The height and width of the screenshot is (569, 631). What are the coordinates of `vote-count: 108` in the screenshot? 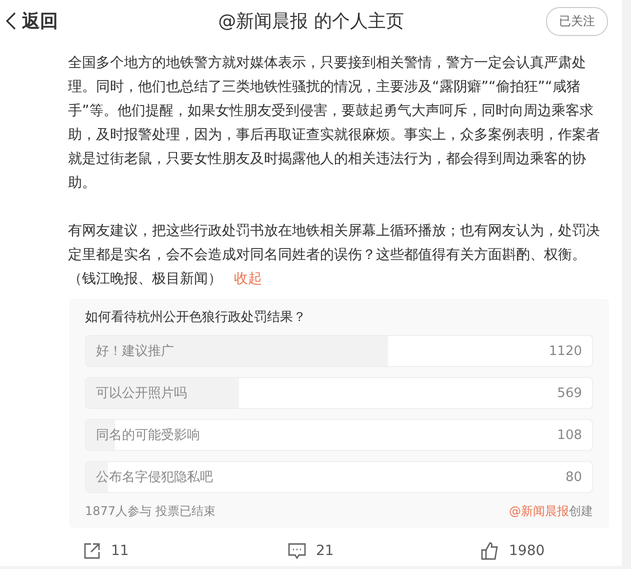 It's located at (569, 435).